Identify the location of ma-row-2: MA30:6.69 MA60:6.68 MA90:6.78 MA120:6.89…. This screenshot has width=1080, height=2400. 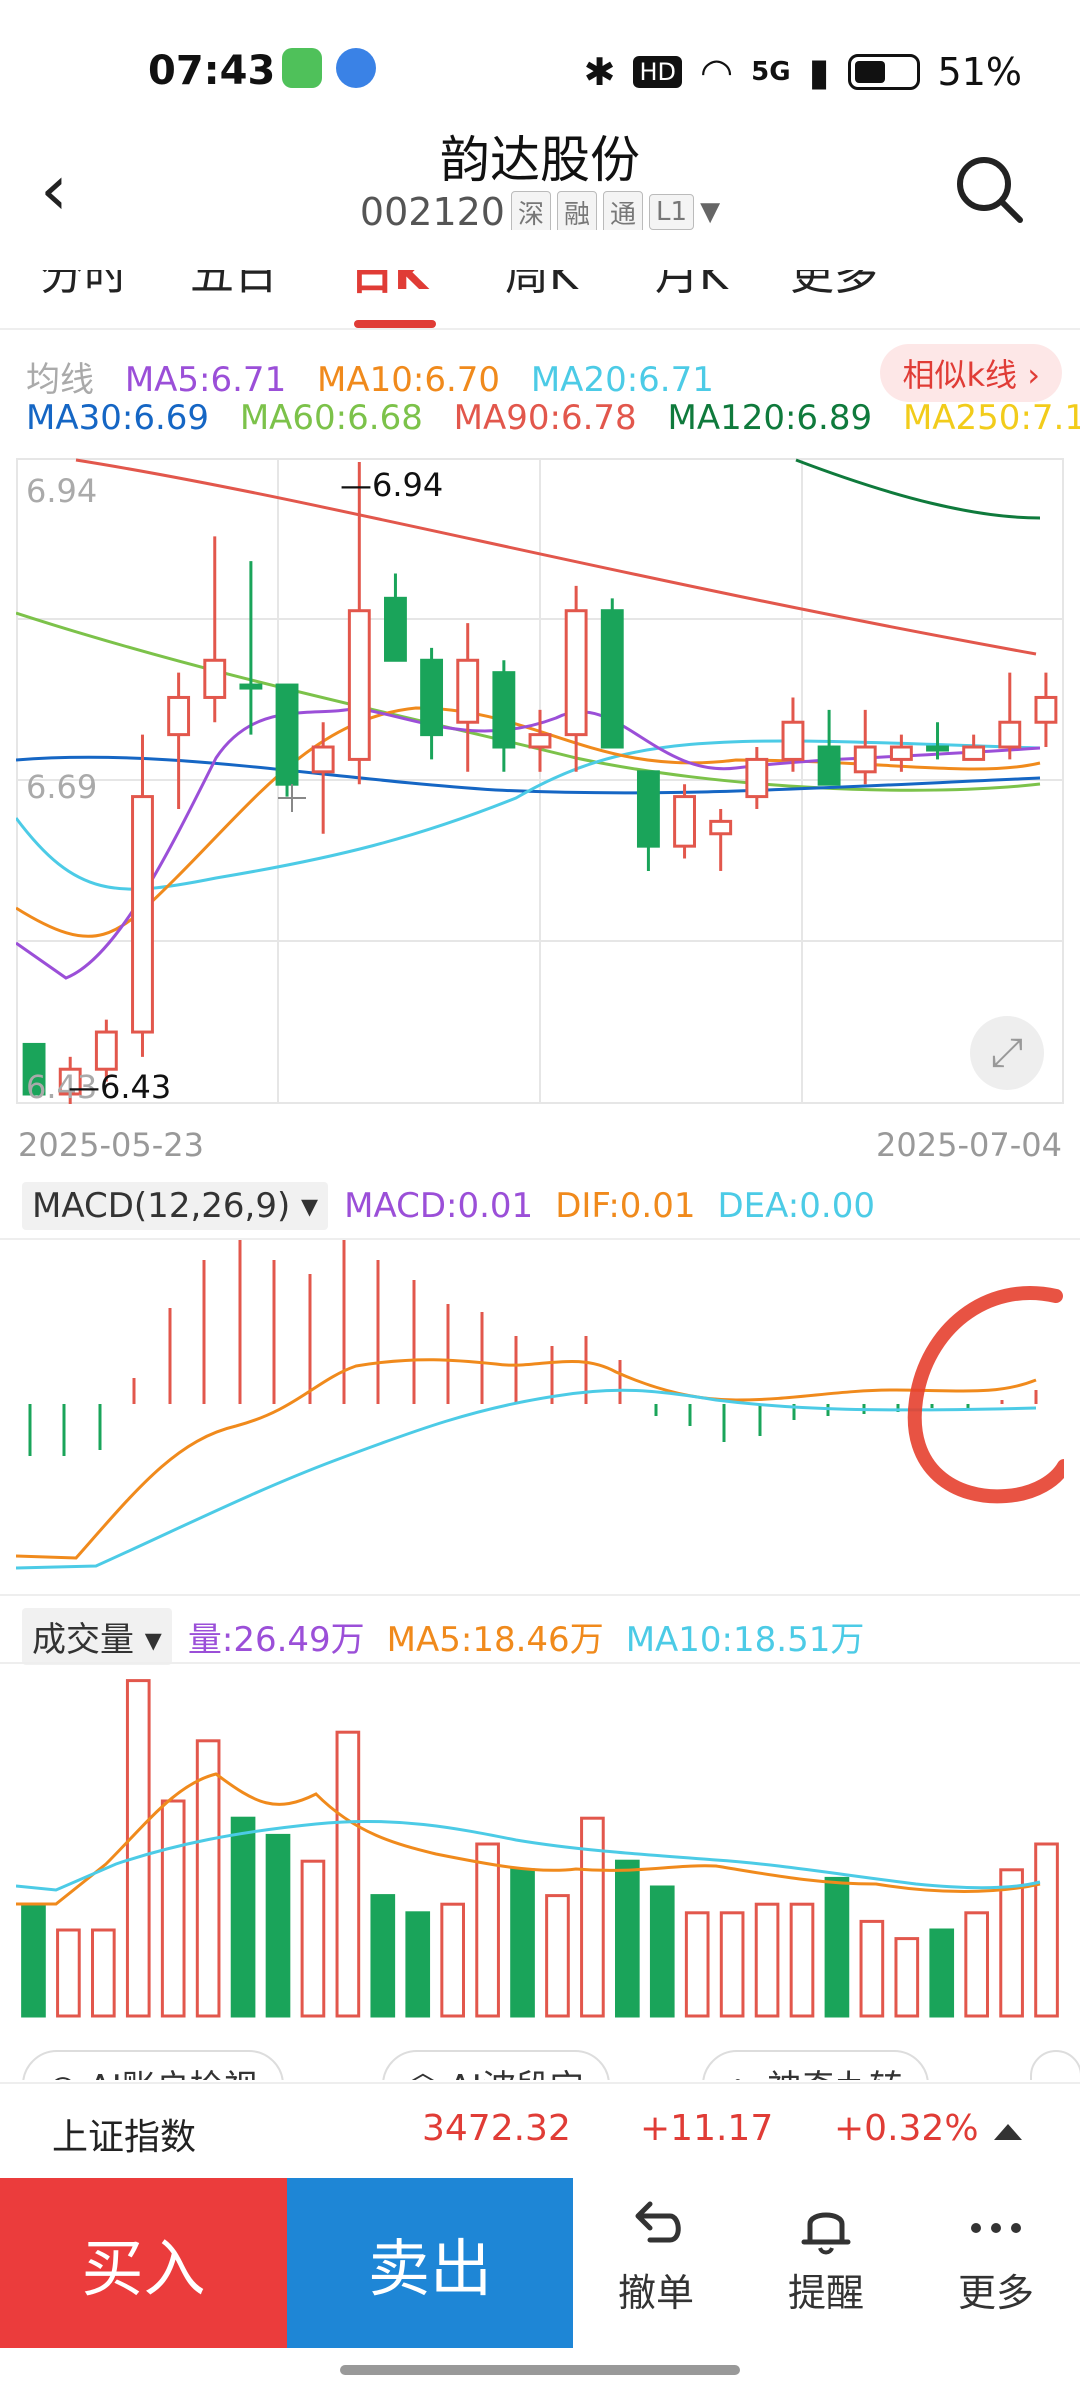
(553, 418).